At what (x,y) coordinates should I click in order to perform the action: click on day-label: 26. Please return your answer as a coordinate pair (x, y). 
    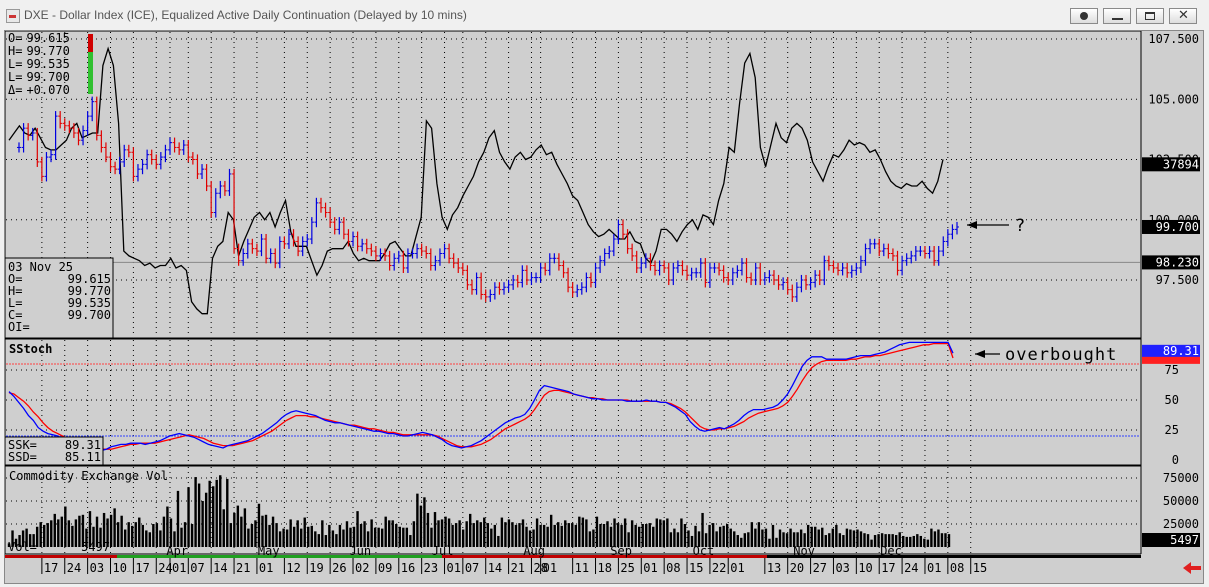
    Looking at the image, I should click on (339, 568).